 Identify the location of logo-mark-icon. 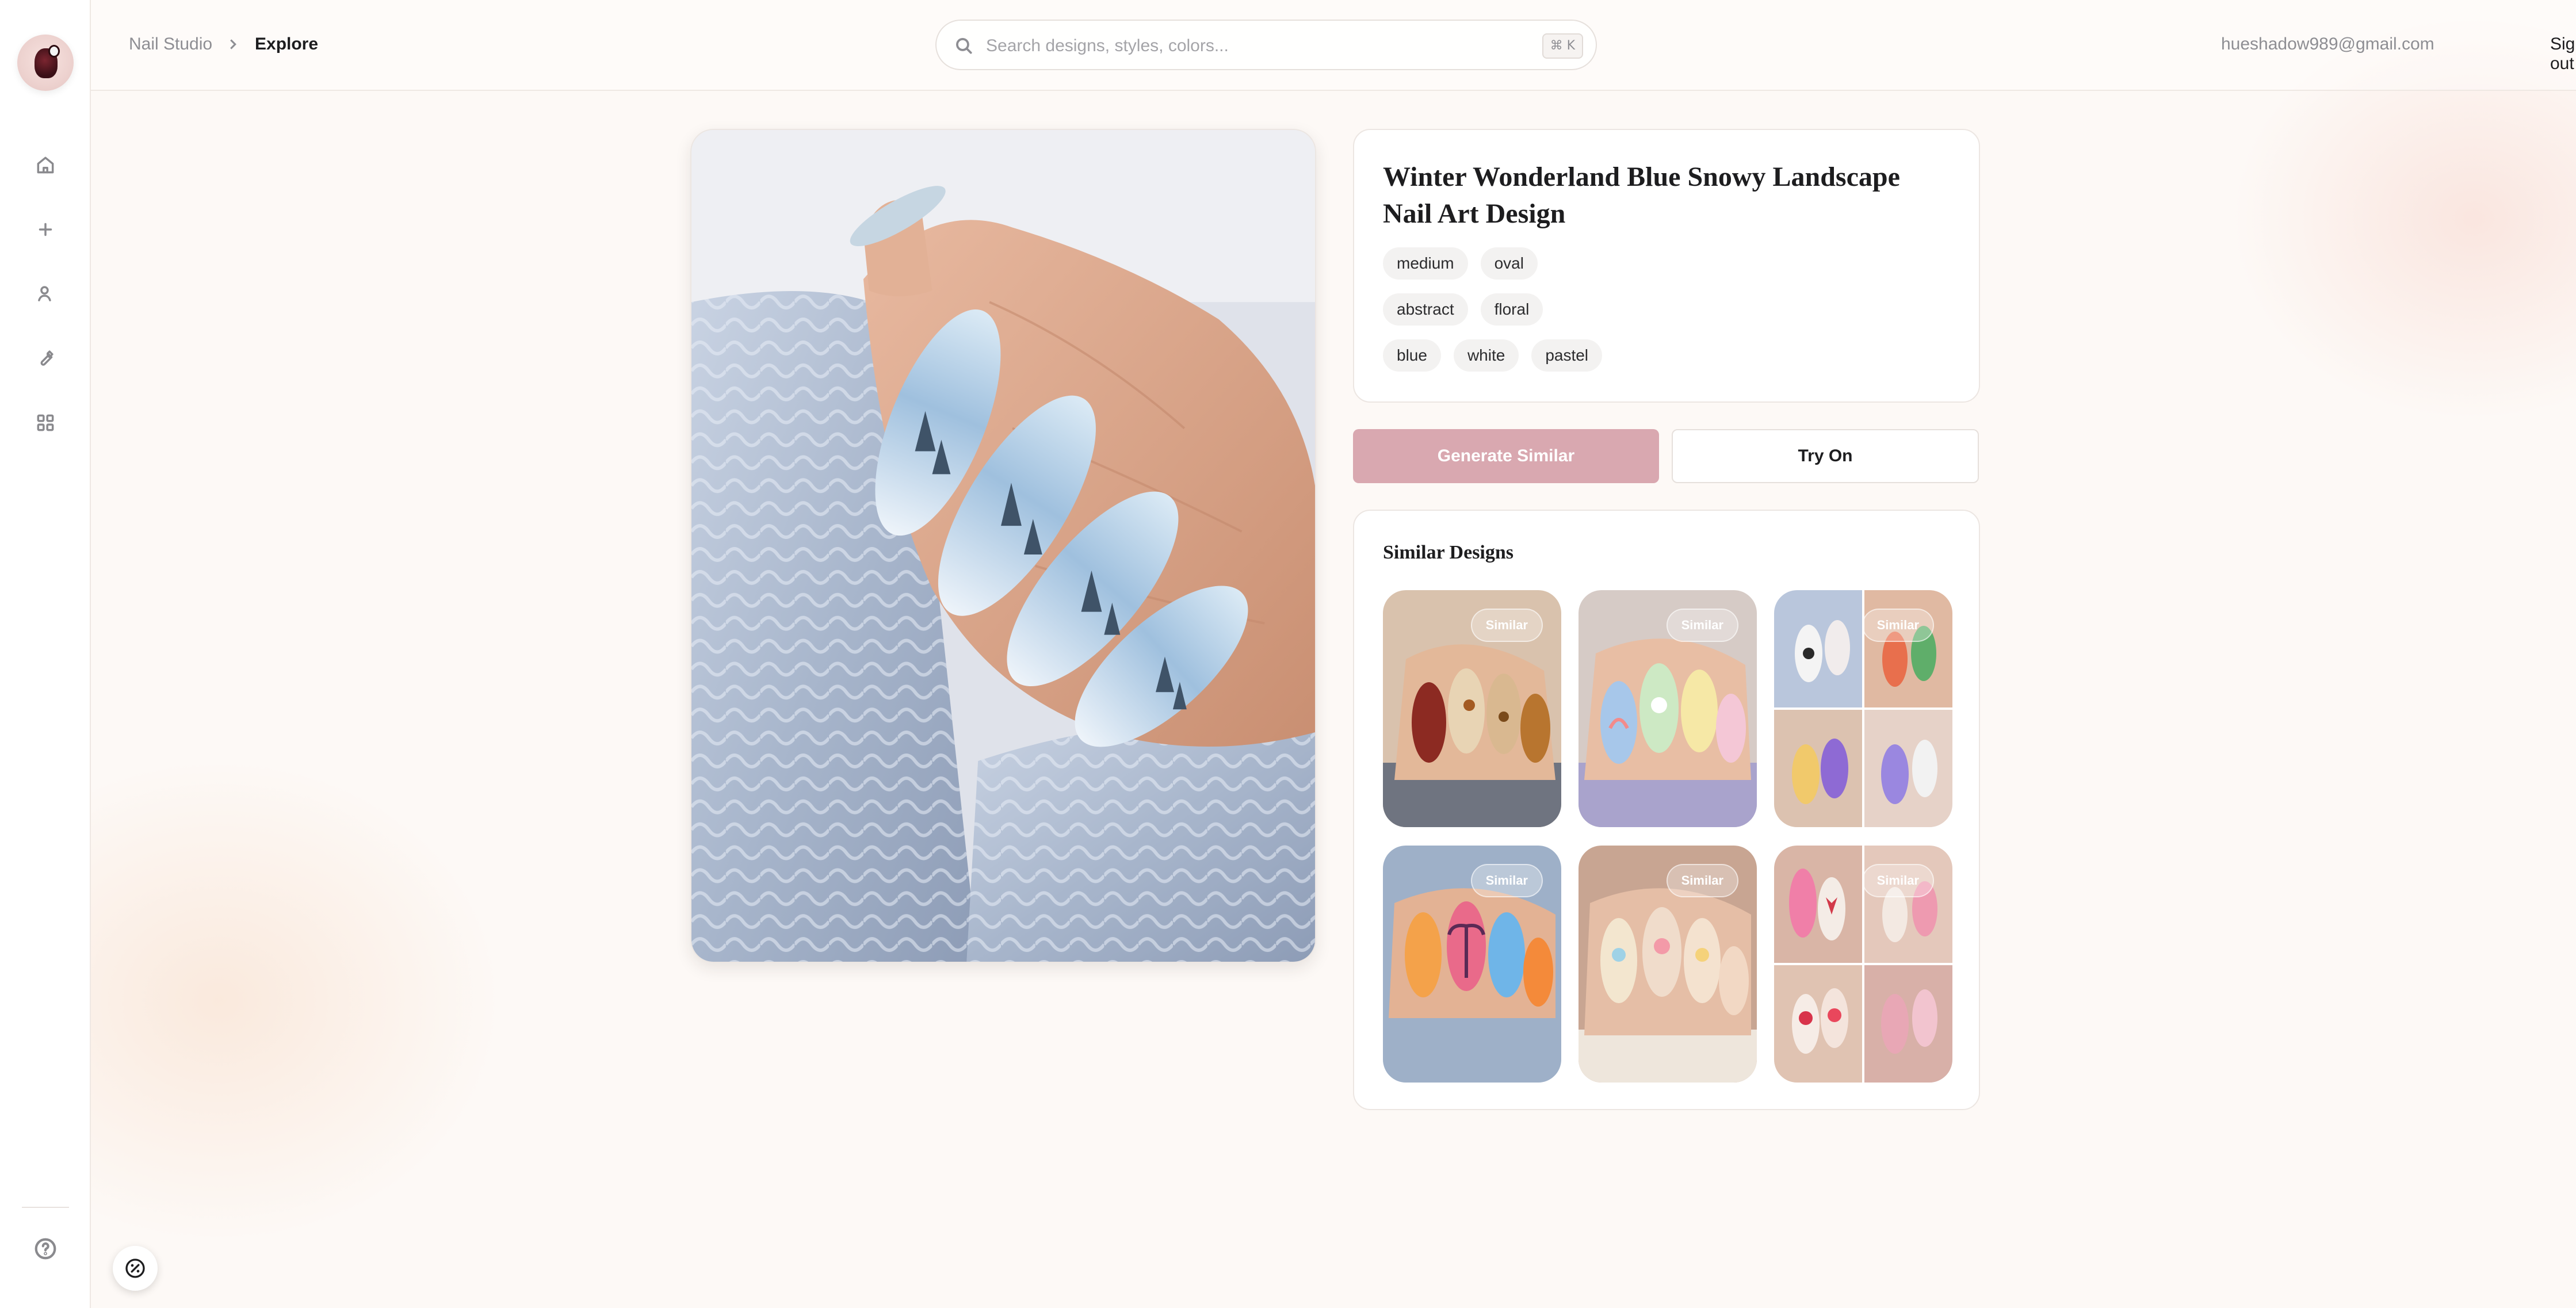
(47, 61).